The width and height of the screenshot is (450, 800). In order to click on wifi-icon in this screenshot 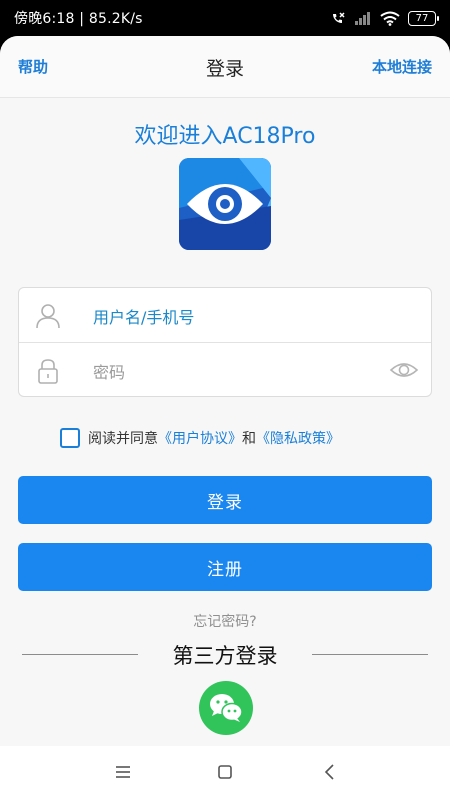, I will do `click(390, 18)`.